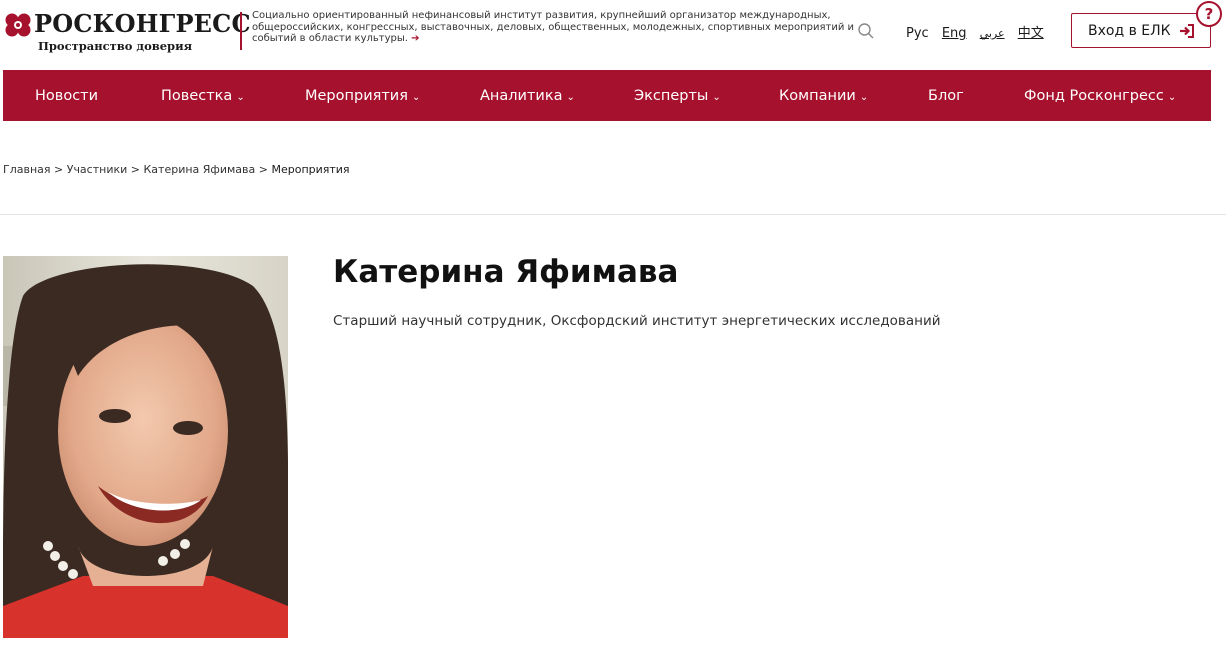  Describe the element at coordinates (18, 25) in the screenshot. I see `roscongress-emblem-icon` at that location.